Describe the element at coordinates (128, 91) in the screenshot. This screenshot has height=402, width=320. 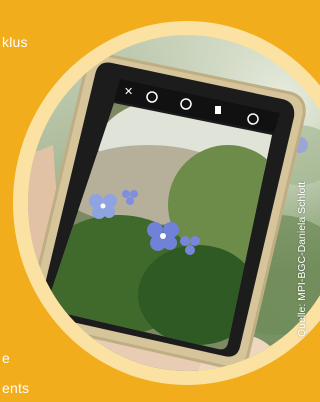
I see `flash-off-icon: ✕` at that location.